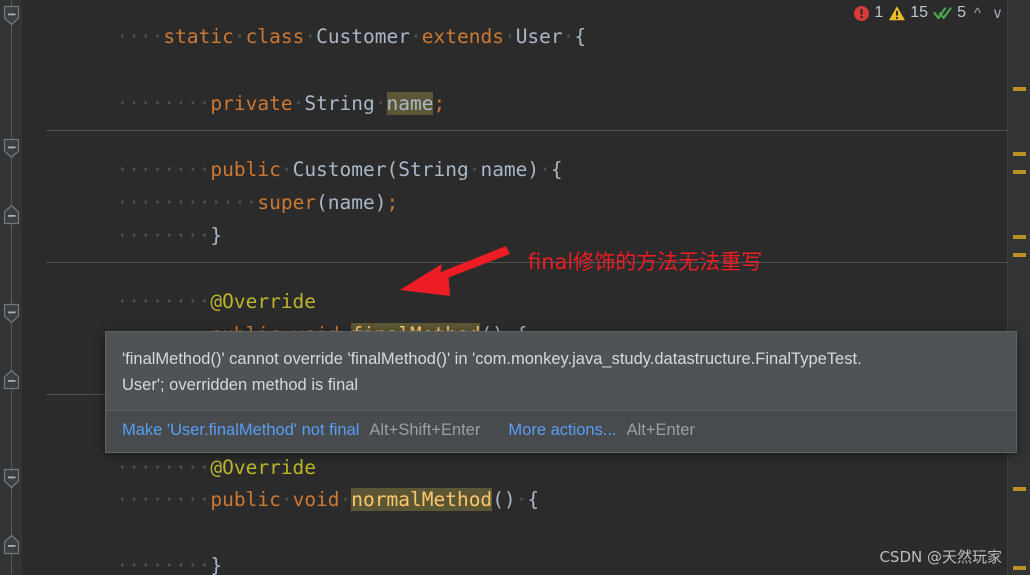 This screenshot has width=1030, height=575. I want to click on error-circle-icon, so click(862, 13).